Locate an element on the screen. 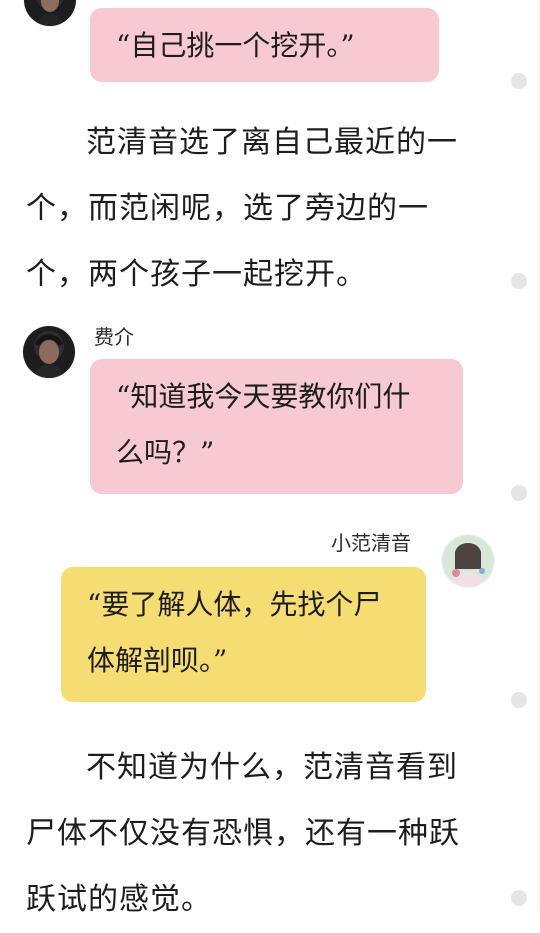 The width and height of the screenshot is (540, 933). speaker-name-xiao-fan-qingyin: 小范清音 is located at coordinates (371, 543).